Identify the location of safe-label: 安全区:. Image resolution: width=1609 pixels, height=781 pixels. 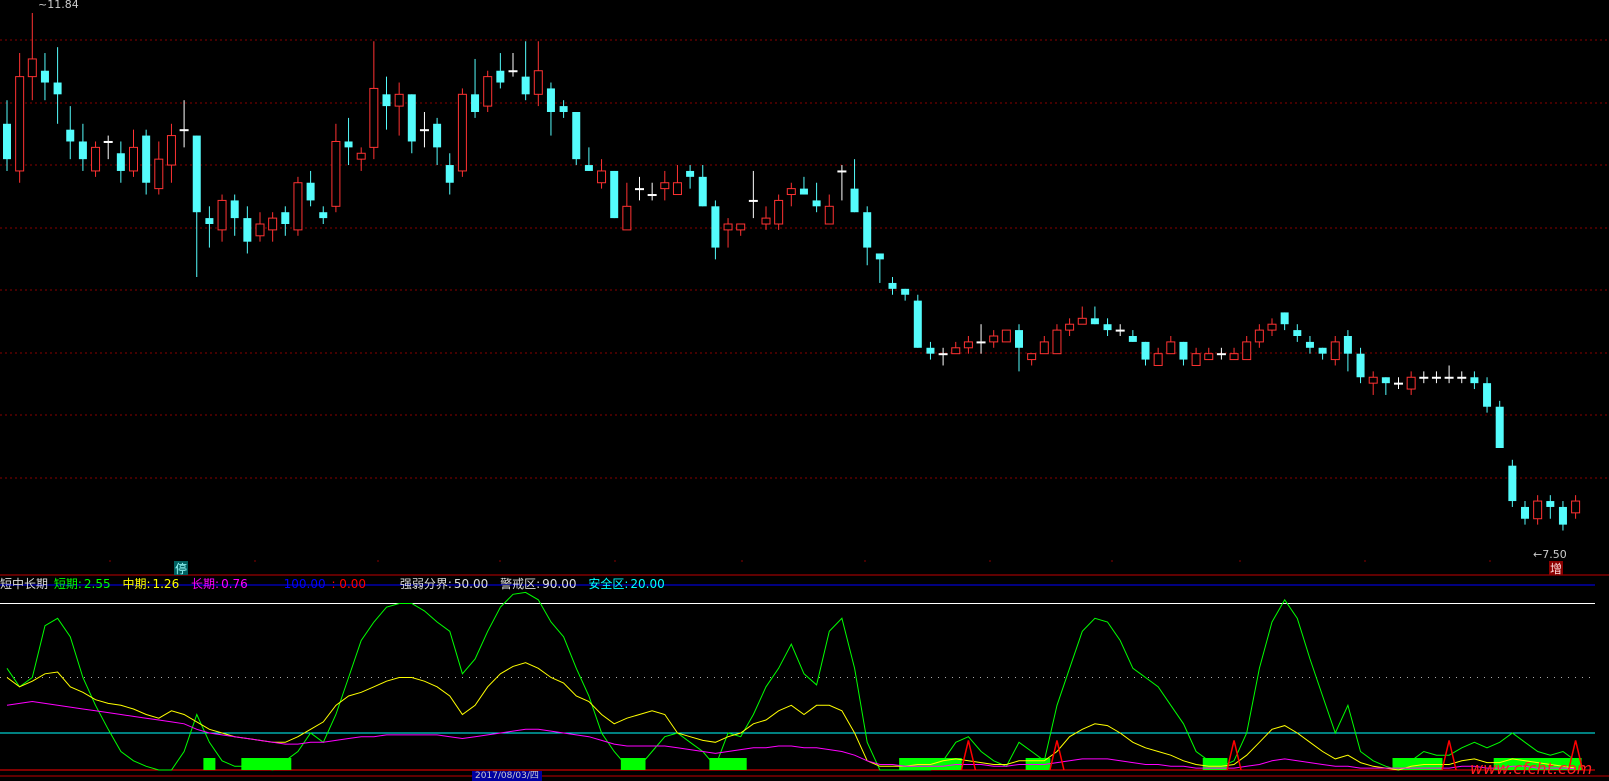
(608, 584).